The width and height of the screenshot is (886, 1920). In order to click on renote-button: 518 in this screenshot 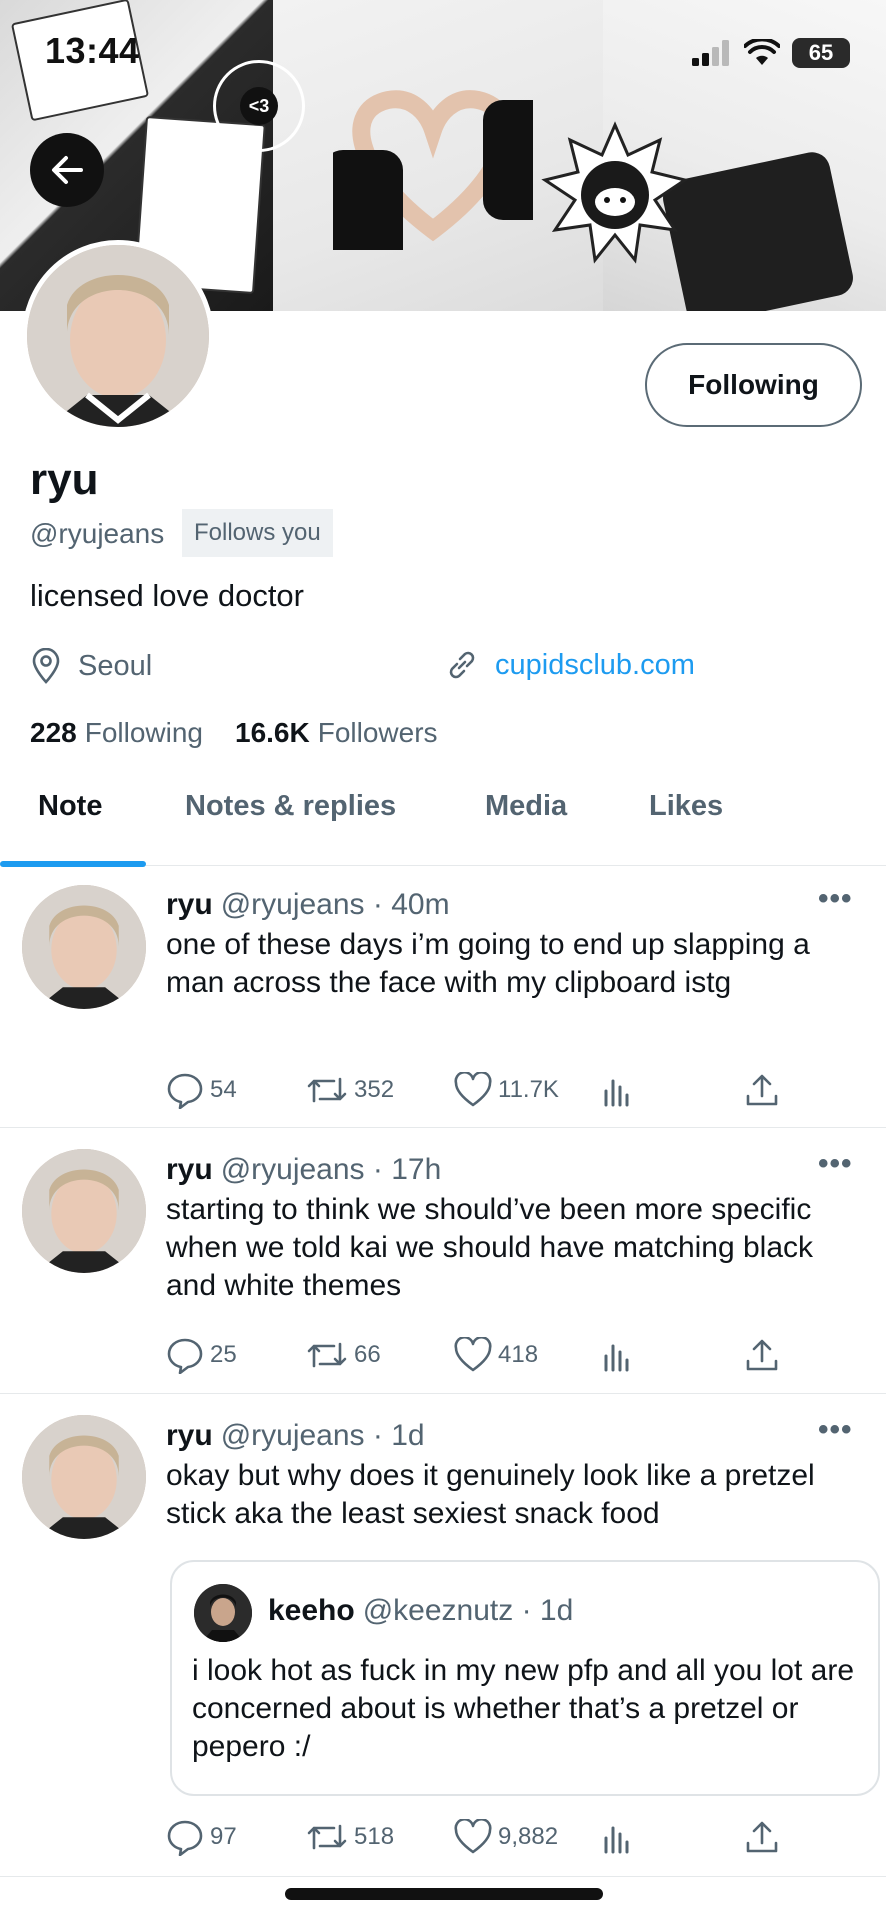, I will do `click(350, 1837)`.